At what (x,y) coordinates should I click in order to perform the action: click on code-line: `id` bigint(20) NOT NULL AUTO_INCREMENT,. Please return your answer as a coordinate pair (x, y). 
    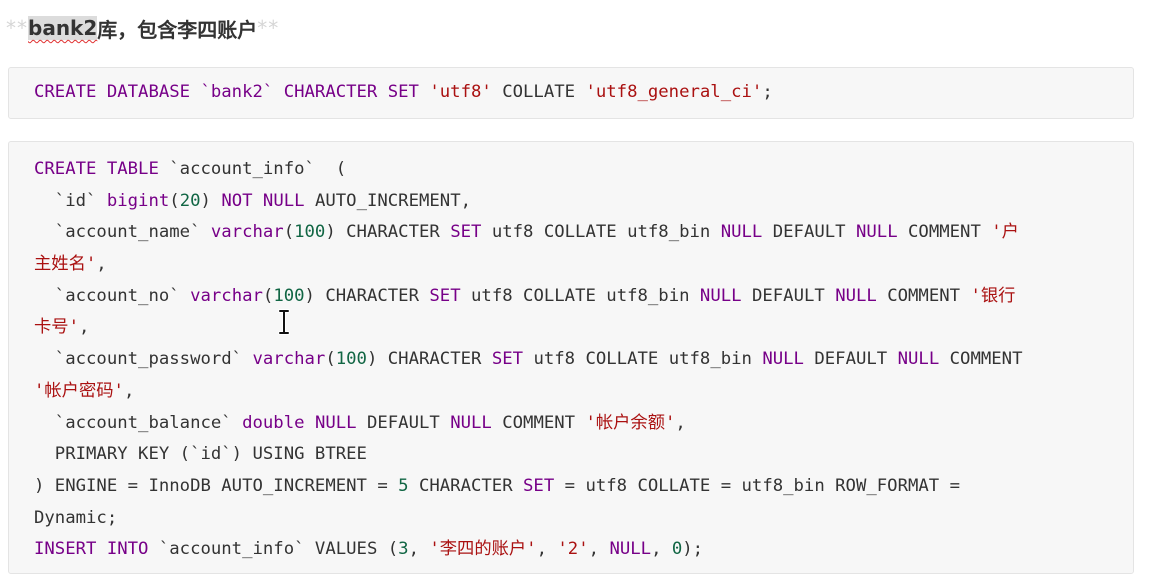
    Looking at the image, I should click on (252, 201).